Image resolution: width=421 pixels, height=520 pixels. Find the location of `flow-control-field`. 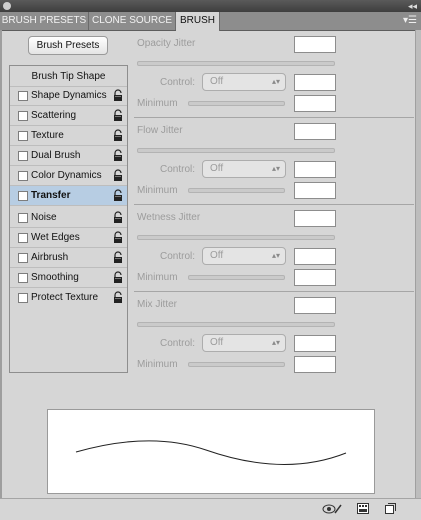

flow-control-field is located at coordinates (315, 169).